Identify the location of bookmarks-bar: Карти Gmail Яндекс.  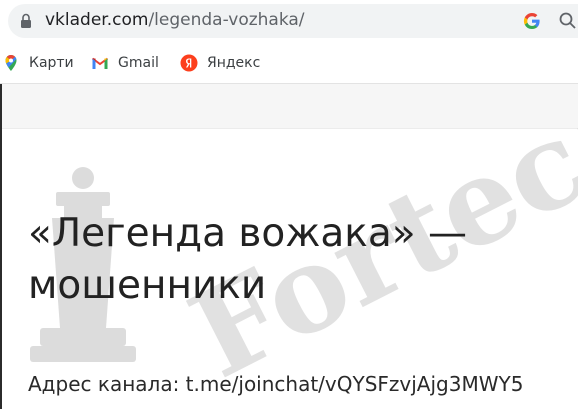
(289, 63).